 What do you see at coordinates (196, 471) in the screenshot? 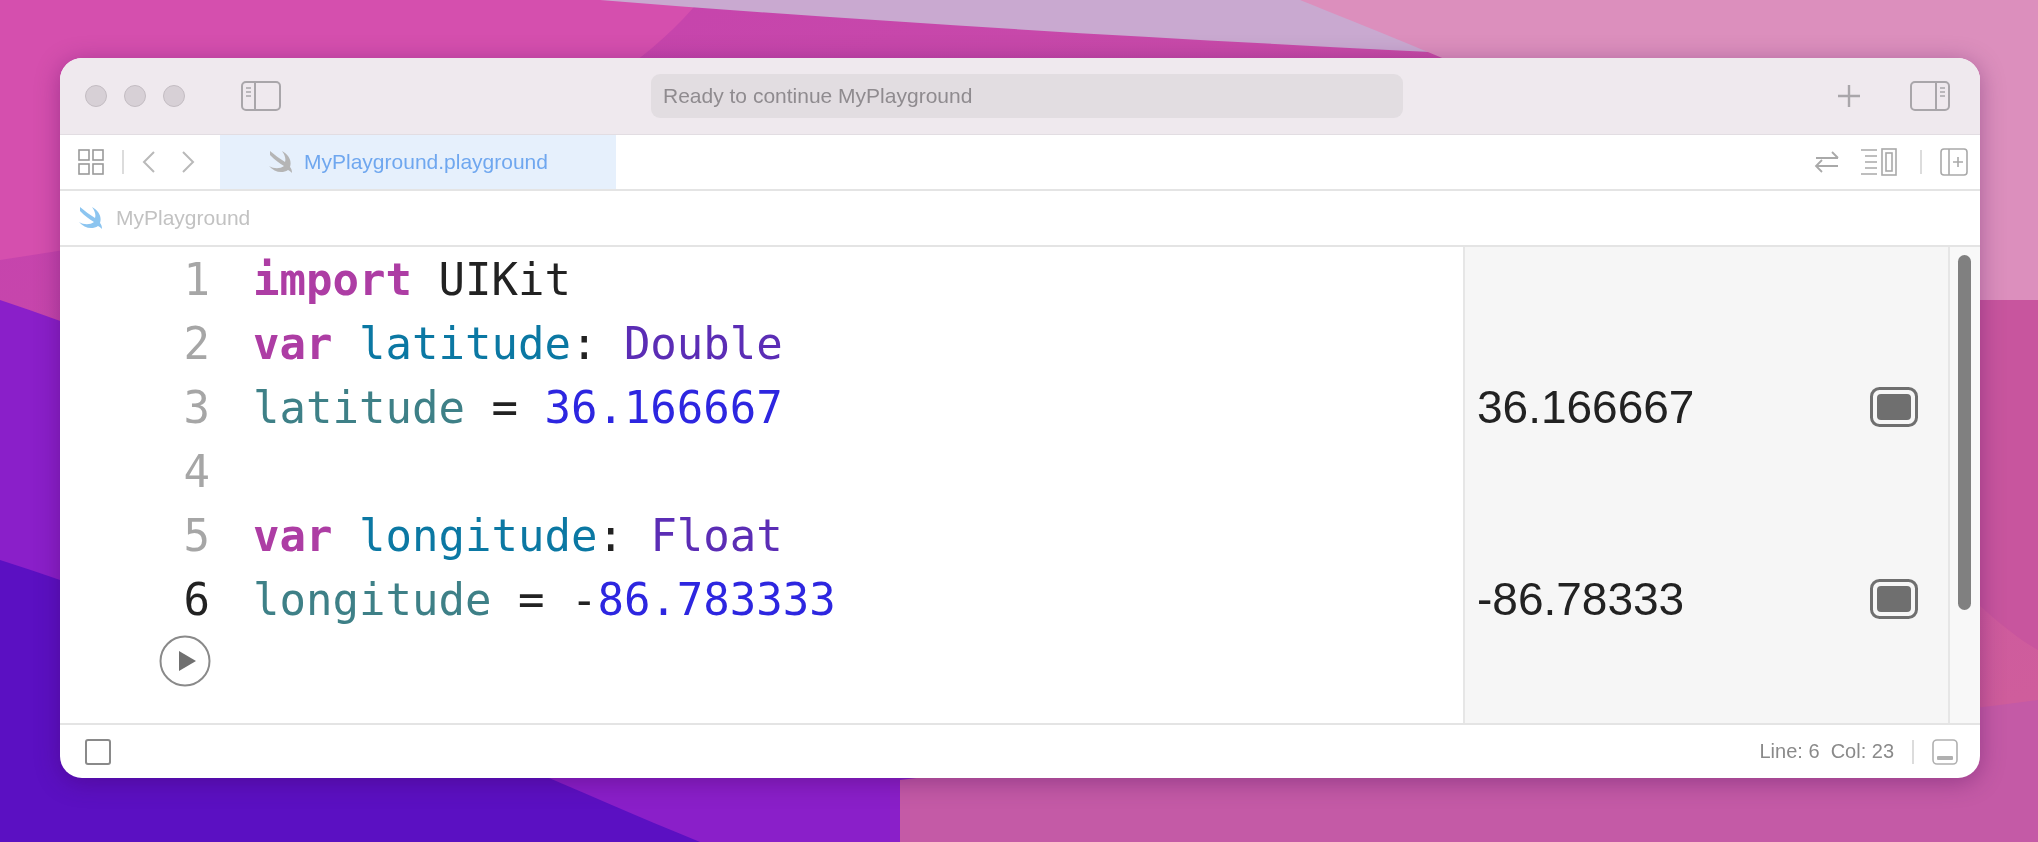
I see `line-number: 4` at bounding box center [196, 471].